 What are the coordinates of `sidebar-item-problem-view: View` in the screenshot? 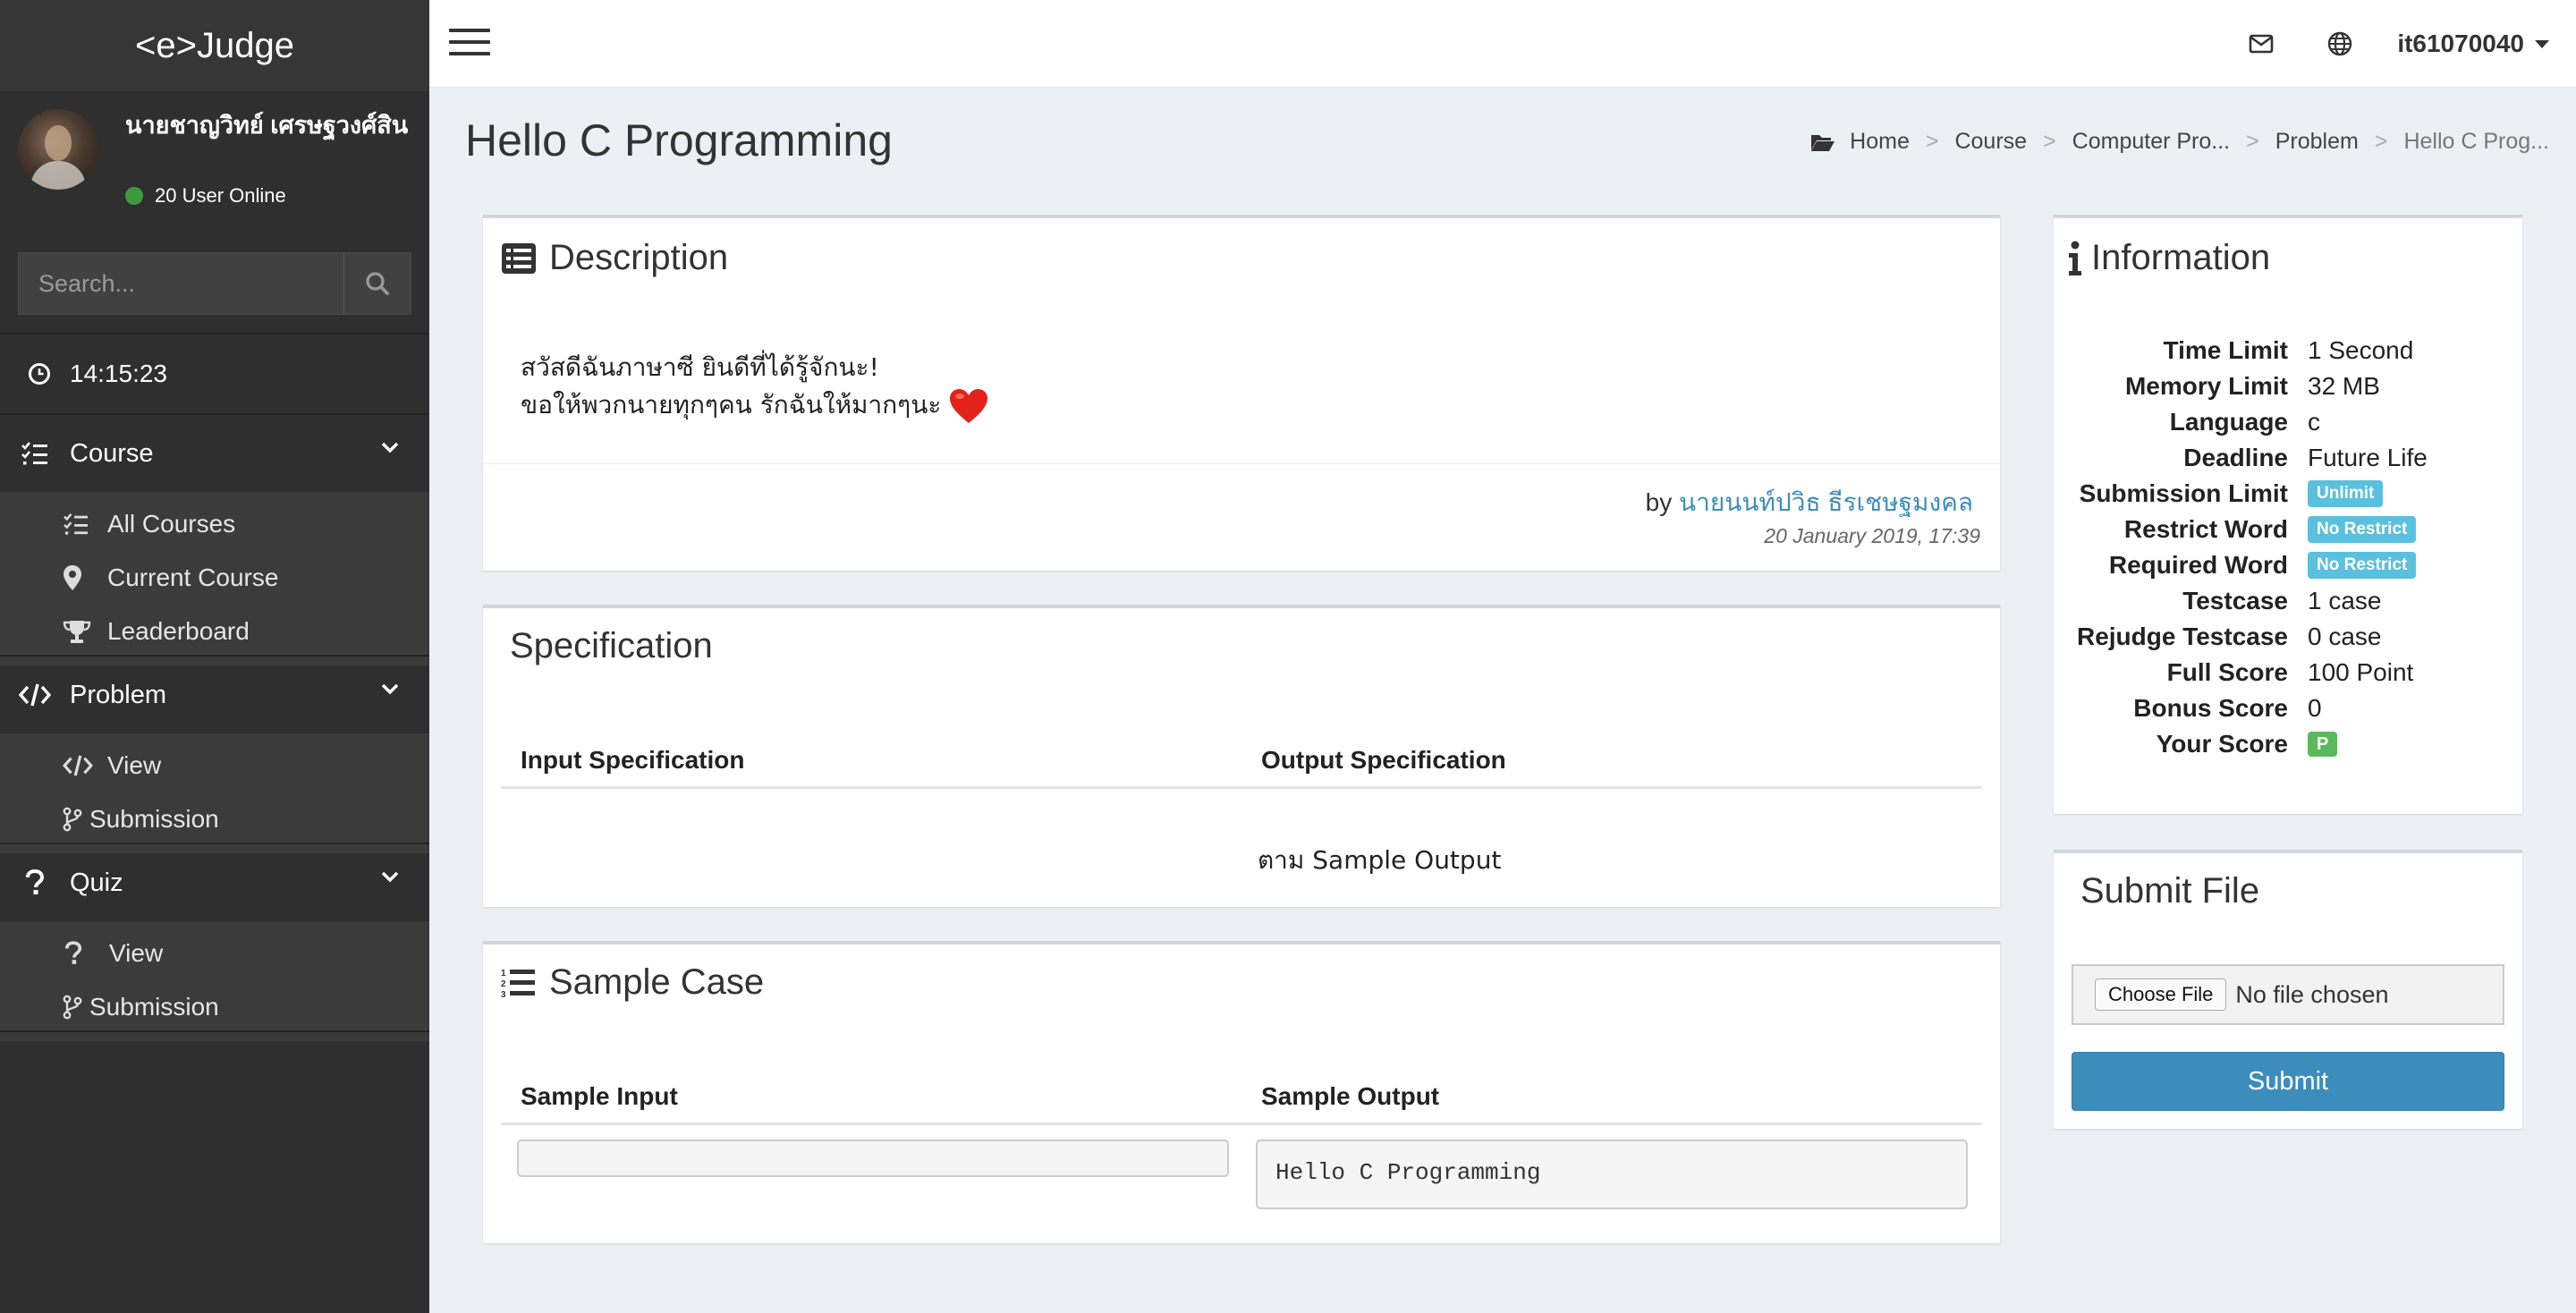 It's located at (214, 765).